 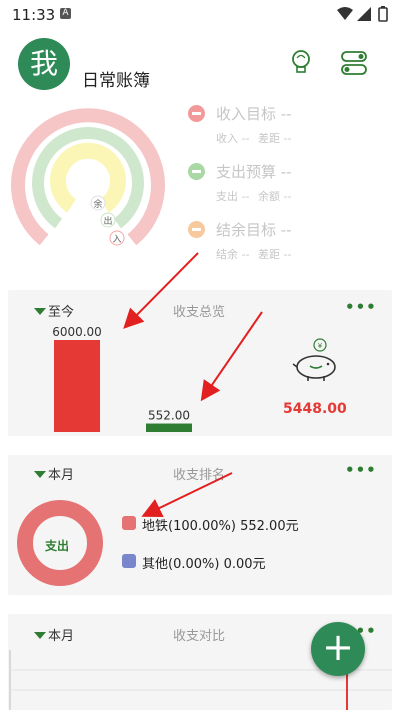 What do you see at coordinates (275, 196) in the screenshot?
I see `legend-expense-sub2: 余额 --` at bounding box center [275, 196].